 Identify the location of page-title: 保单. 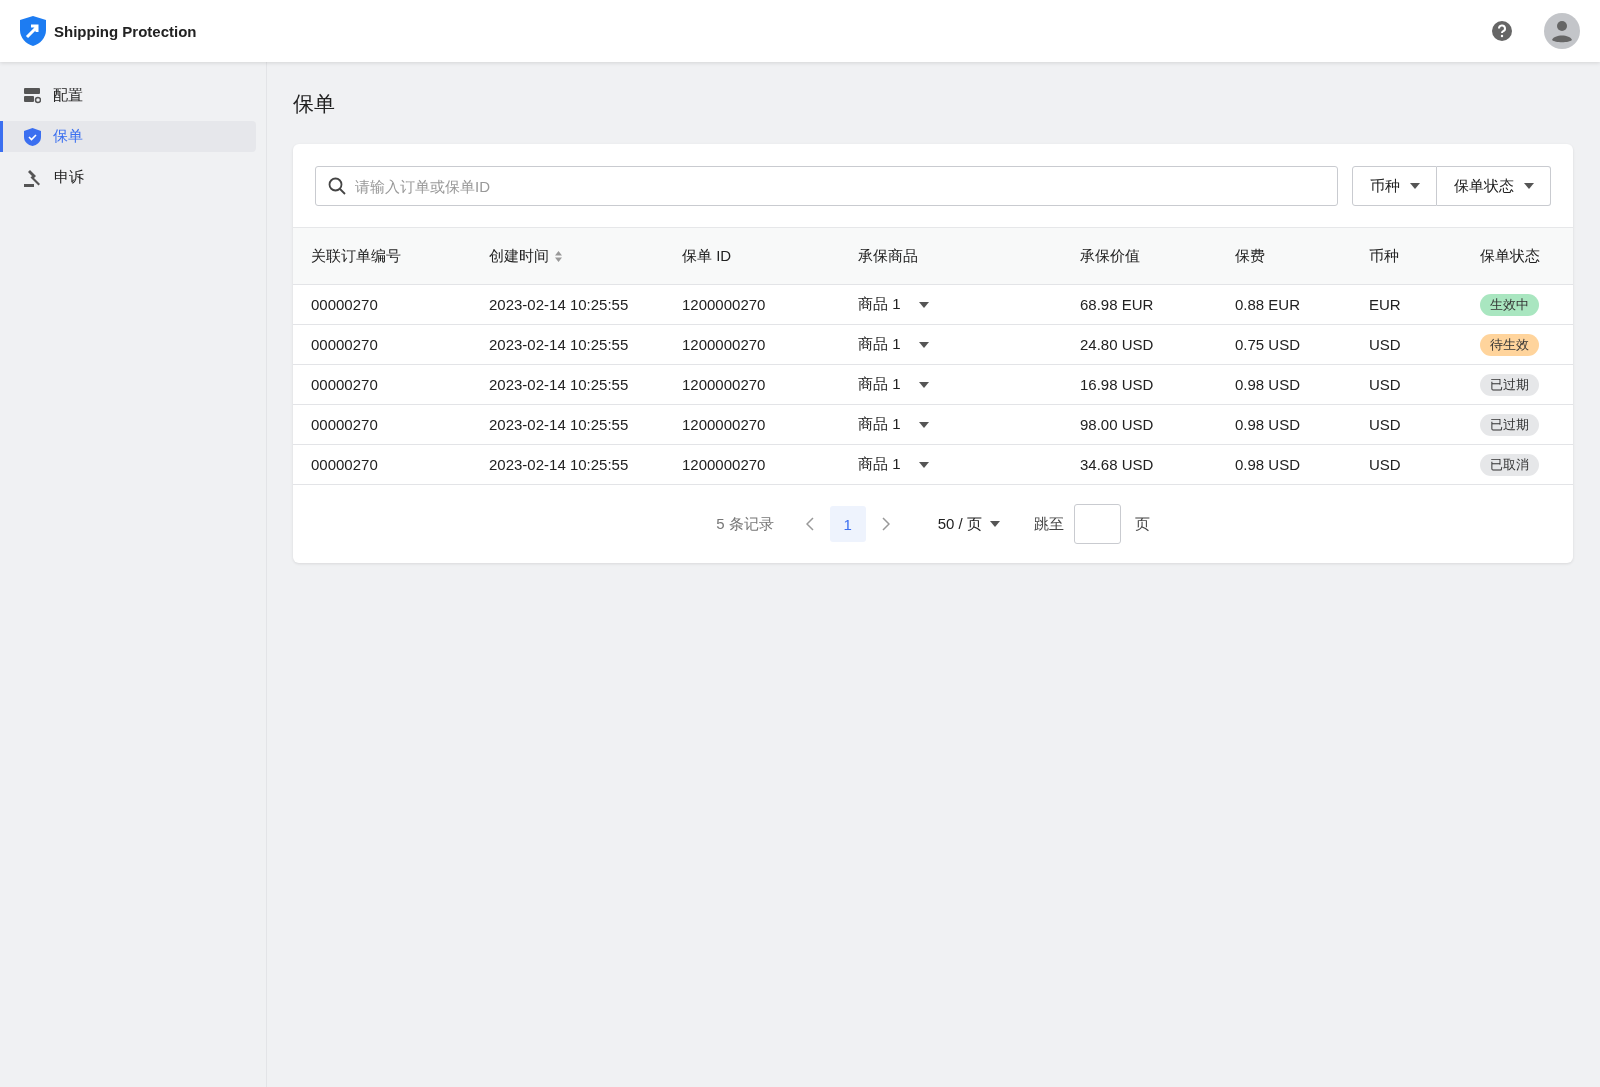
(314, 104).